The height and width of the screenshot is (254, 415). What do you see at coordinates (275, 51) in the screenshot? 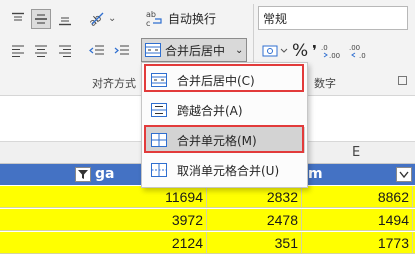
I see `currency-format-icon` at bounding box center [275, 51].